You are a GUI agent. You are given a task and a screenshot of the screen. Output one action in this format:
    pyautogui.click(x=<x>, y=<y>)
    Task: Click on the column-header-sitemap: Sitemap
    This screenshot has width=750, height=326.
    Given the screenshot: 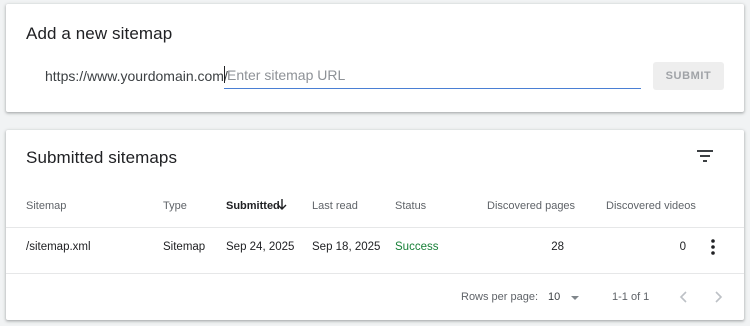 What is the action you would take?
    pyautogui.click(x=46, y=206)
    